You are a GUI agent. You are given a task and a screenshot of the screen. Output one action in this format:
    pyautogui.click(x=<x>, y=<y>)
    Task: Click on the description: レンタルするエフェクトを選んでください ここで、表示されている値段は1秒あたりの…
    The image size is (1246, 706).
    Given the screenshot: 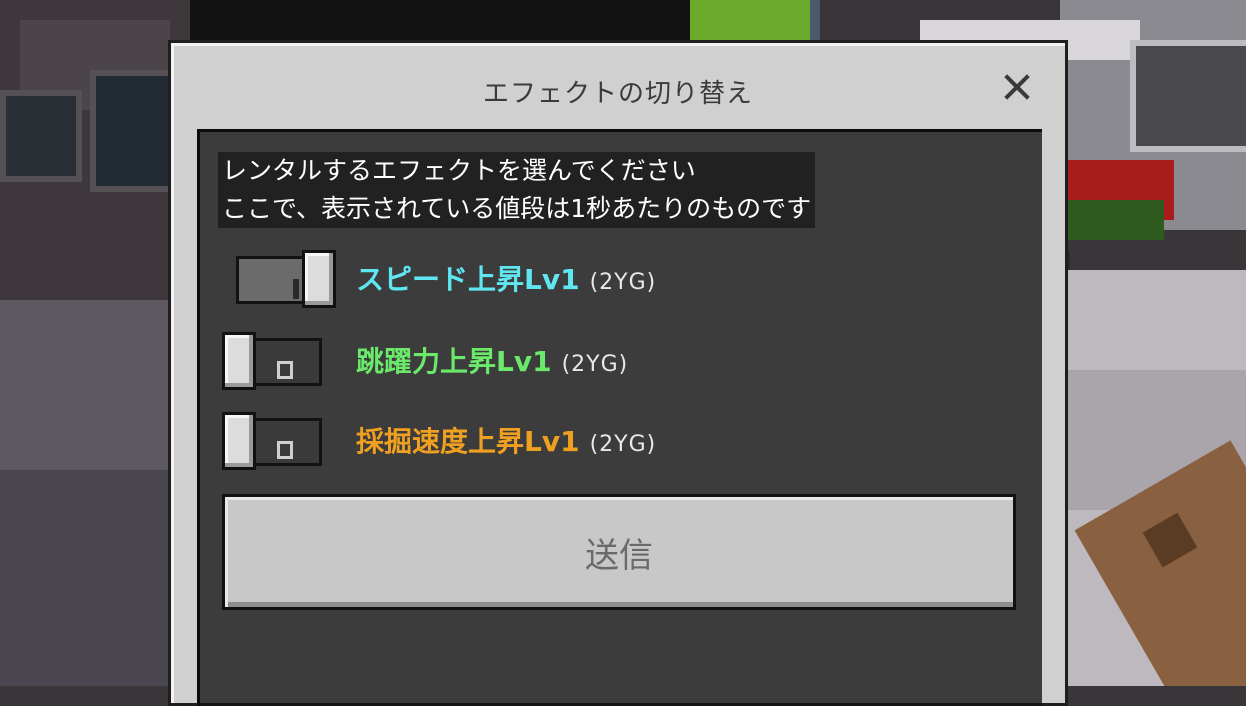 What is the action you would take?
    pyautogui.click(x=517, y=190)
    